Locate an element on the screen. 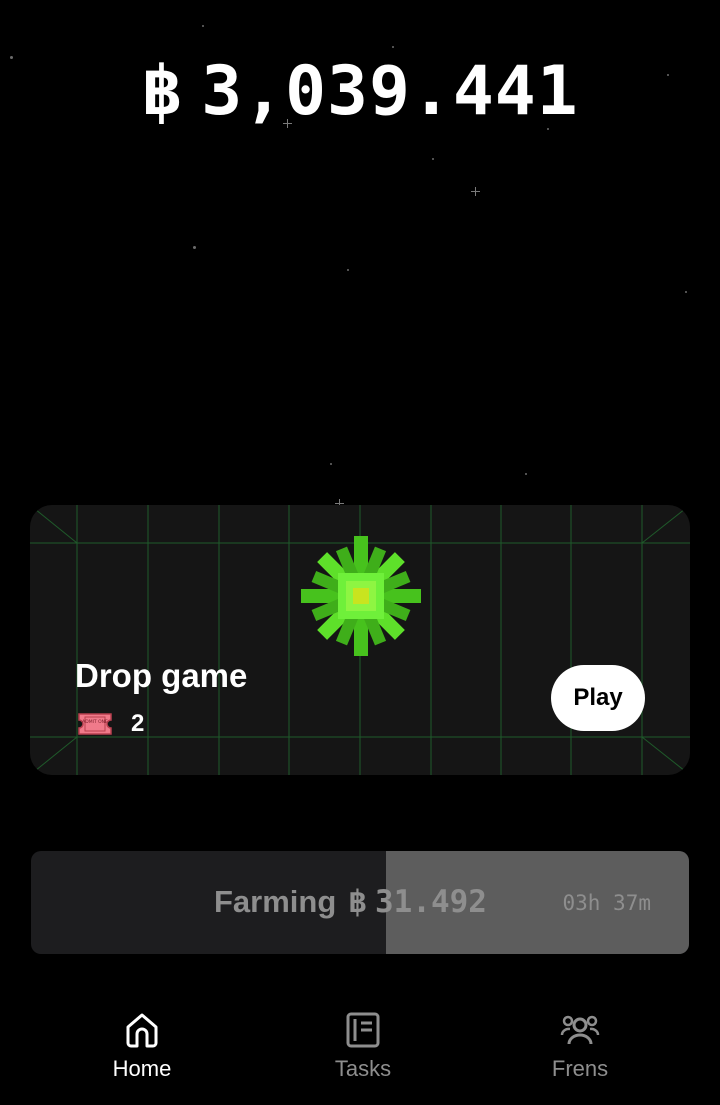 This screenshot has height=1105, width=720. admit-one-ticket-icon: ADMIT ONE is located at coordinates (95, 724).